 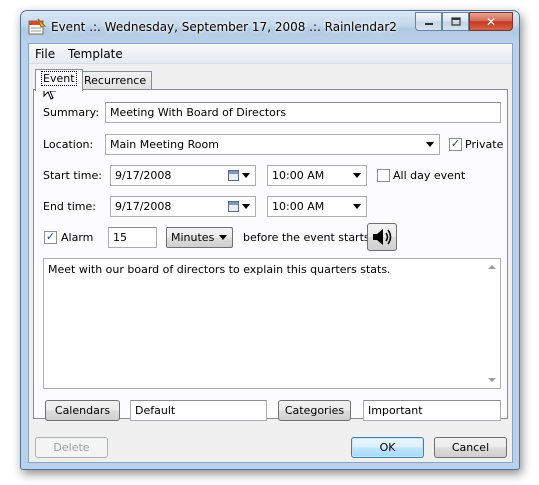 I want to click on alarm-unit-combo: Minutes, so click(x=199, y=237).